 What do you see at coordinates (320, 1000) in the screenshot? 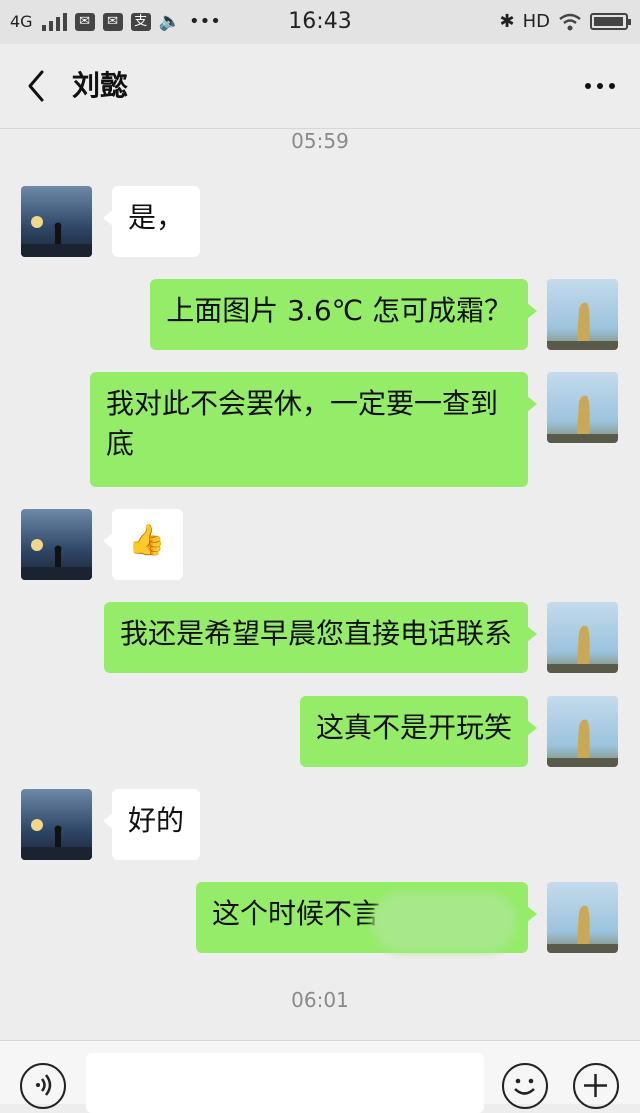
I see `message-timestamp: 06:01` at bounding box center [320, 1000].